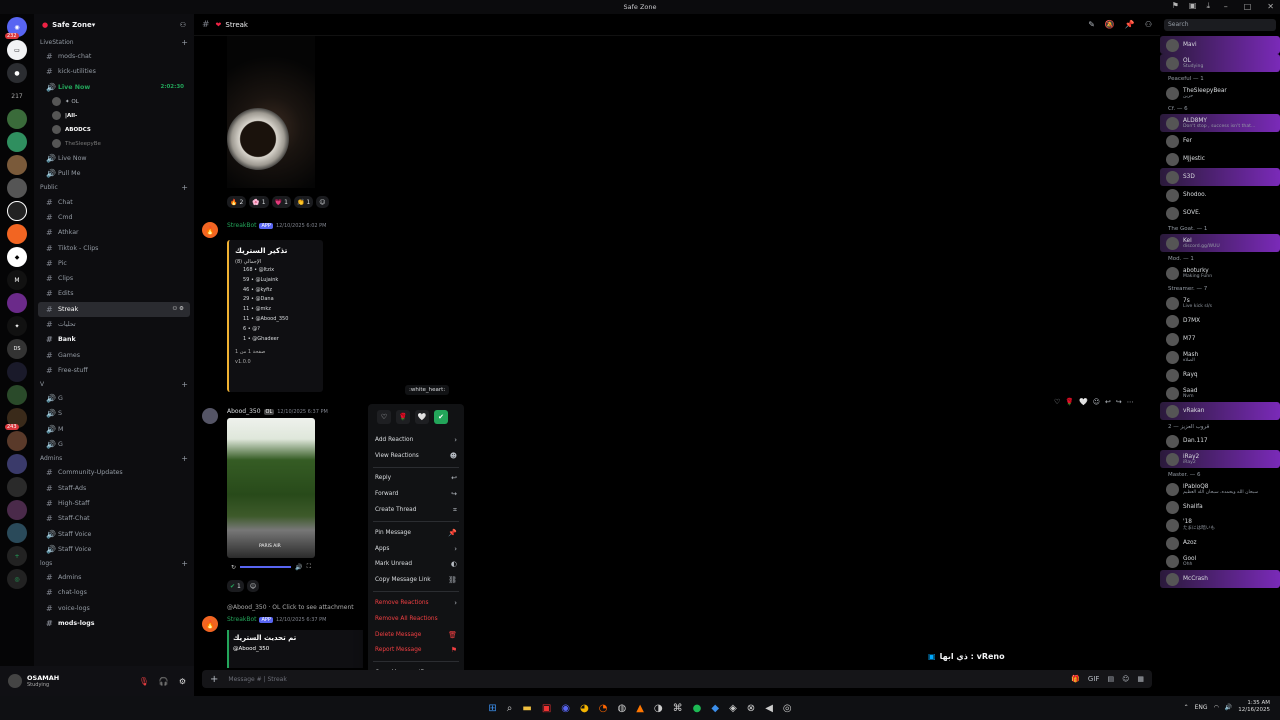 The height and width of the screenshot is (720, 1280). I want to click on member-item: M77, so click(1220, 339).